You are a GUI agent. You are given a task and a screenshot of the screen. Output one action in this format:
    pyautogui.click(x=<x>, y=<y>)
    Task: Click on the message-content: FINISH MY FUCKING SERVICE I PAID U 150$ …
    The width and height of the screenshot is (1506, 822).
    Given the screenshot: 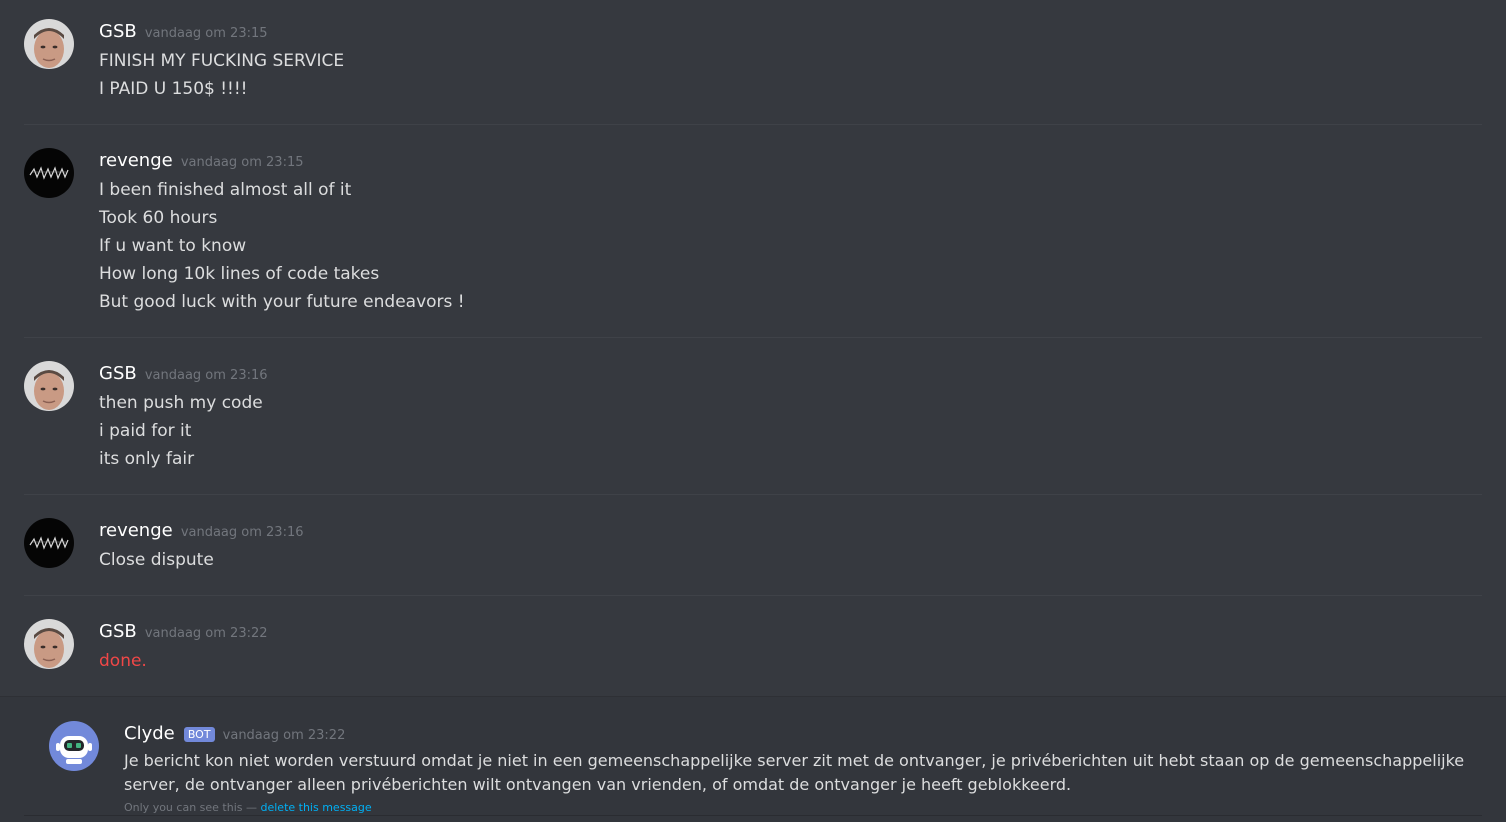 What is the action you would take?
    pyautogui.click(x=221, y=75)
    